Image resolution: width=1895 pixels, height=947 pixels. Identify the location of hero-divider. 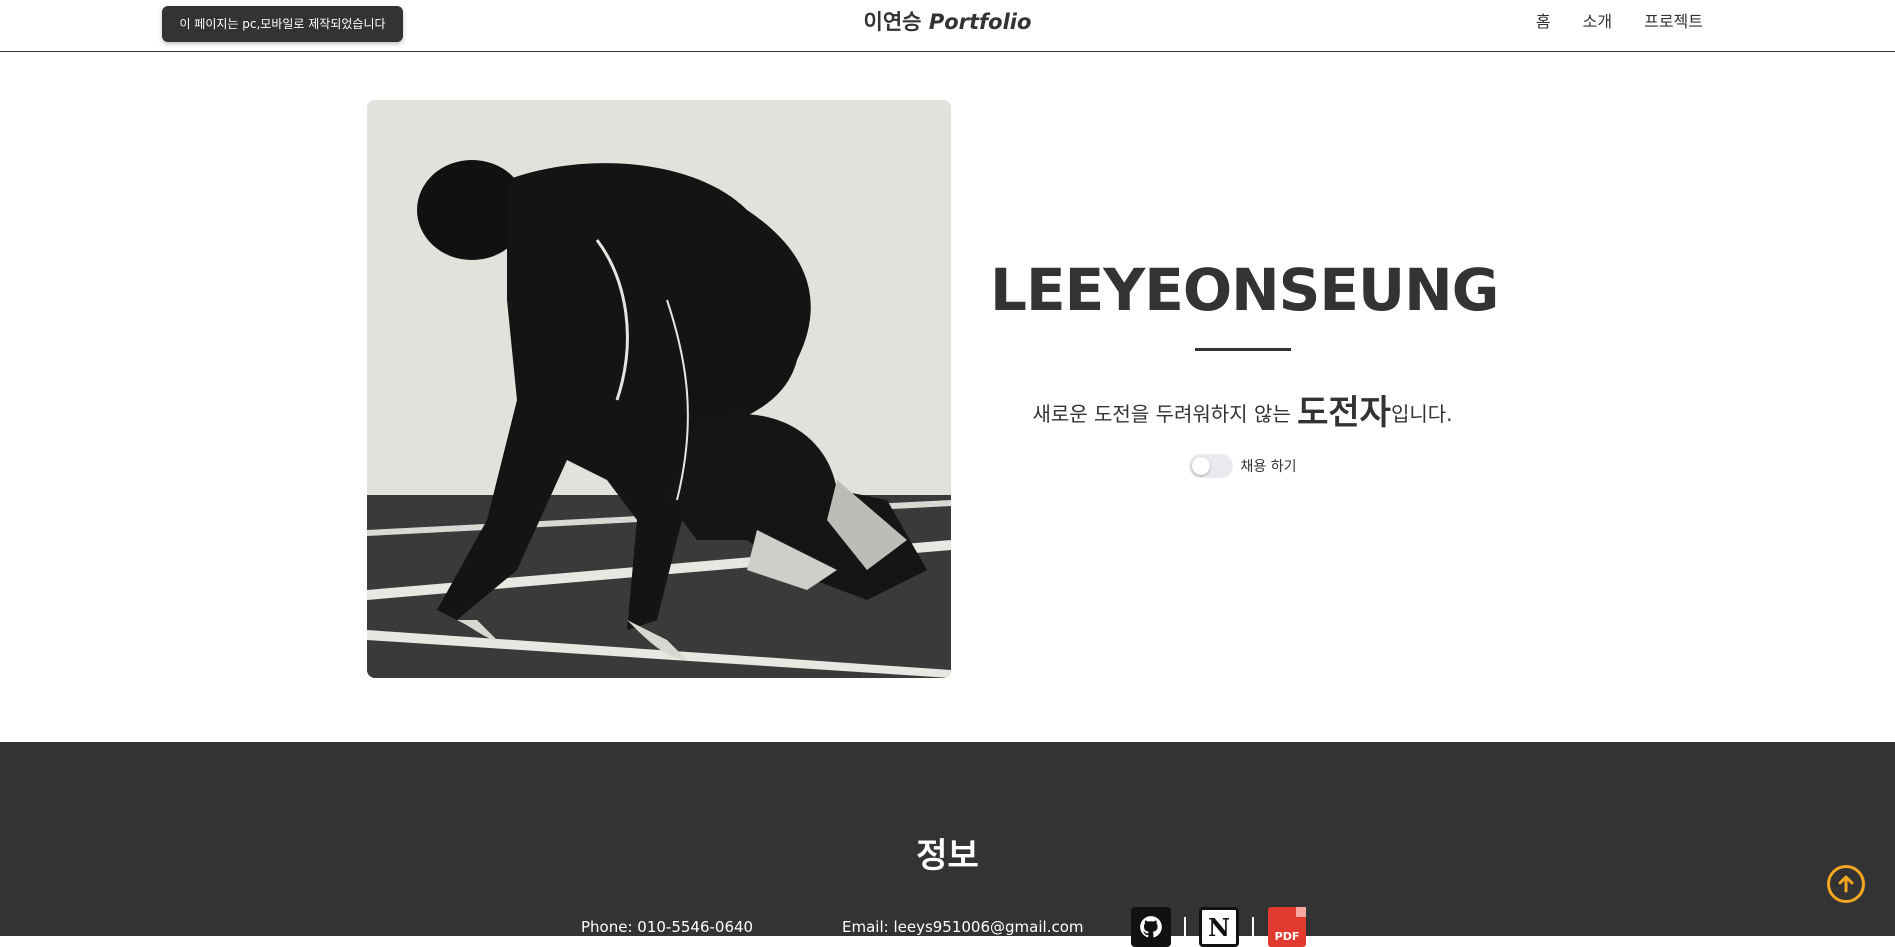
(1242, 349).